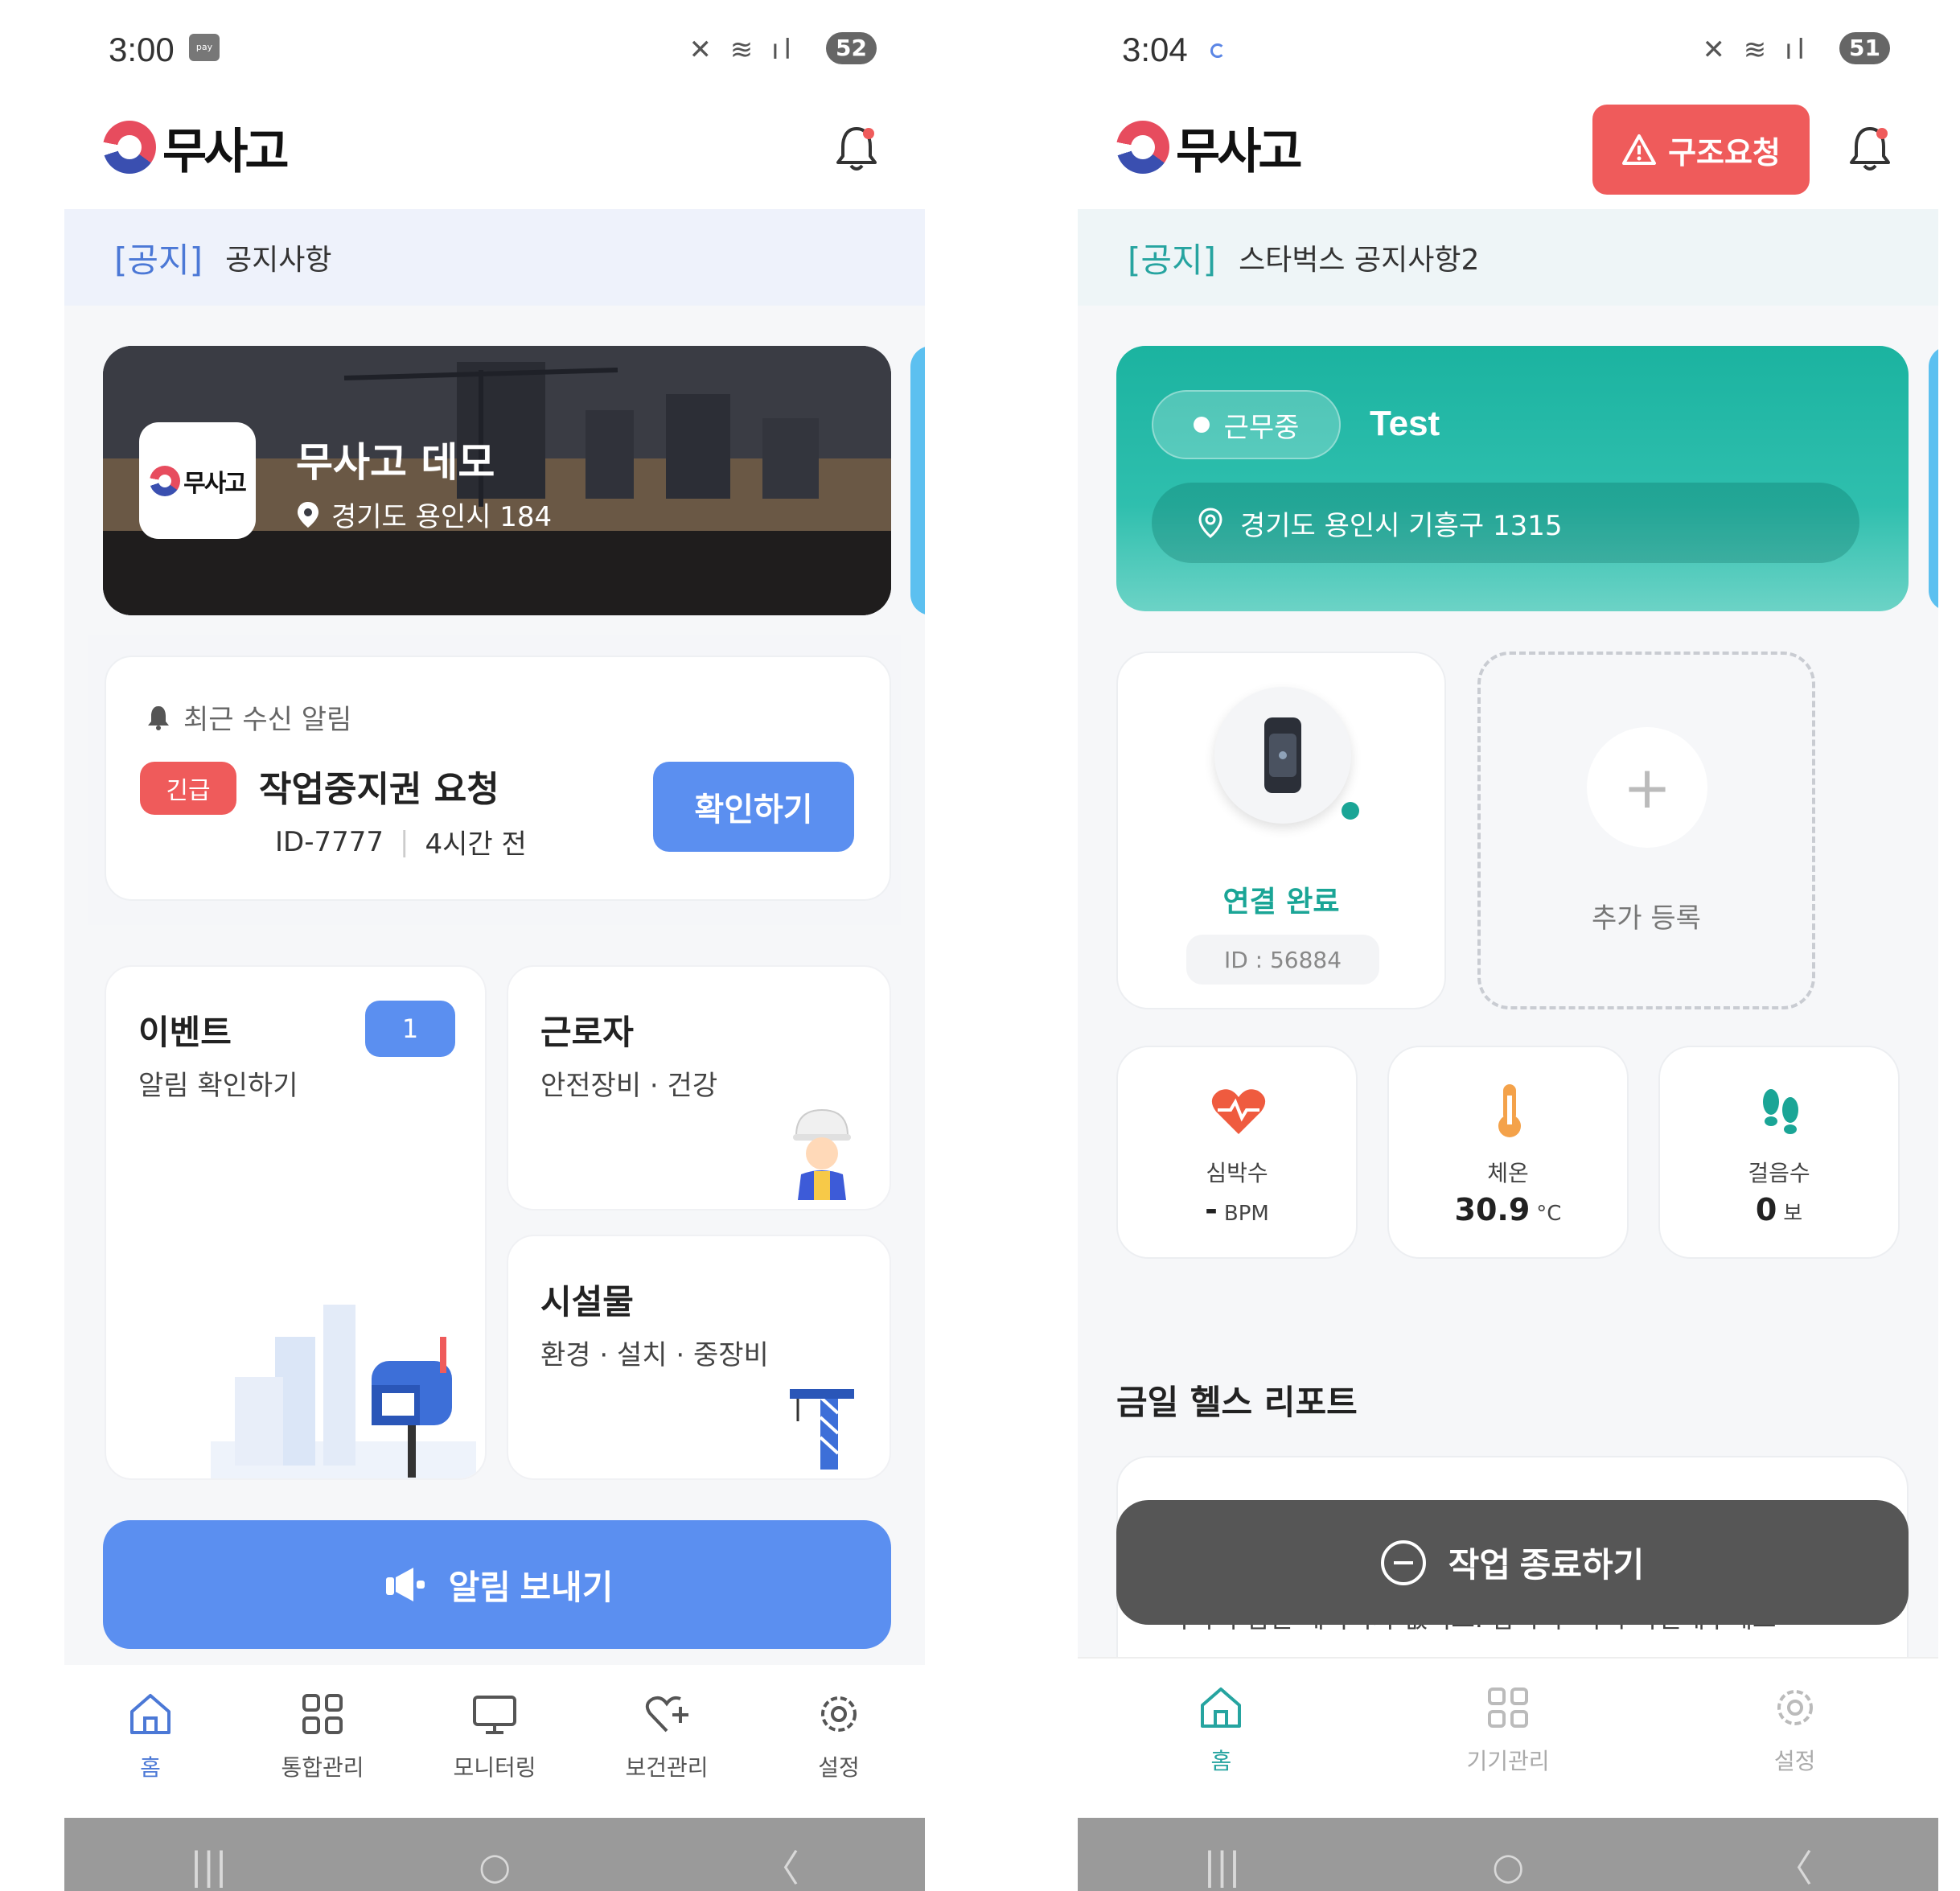 This screenshot has height=1891, width=1960. Describe the element at coordinates (917, 480) in the screenshot. I see `next-site-card-peek` at that location.